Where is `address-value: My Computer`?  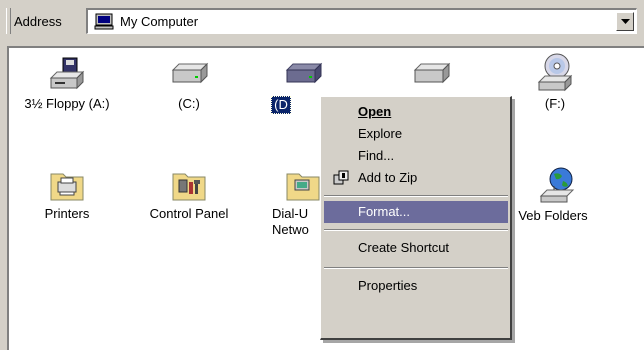 address-value: My Computer is located at coordinates (159, 21).